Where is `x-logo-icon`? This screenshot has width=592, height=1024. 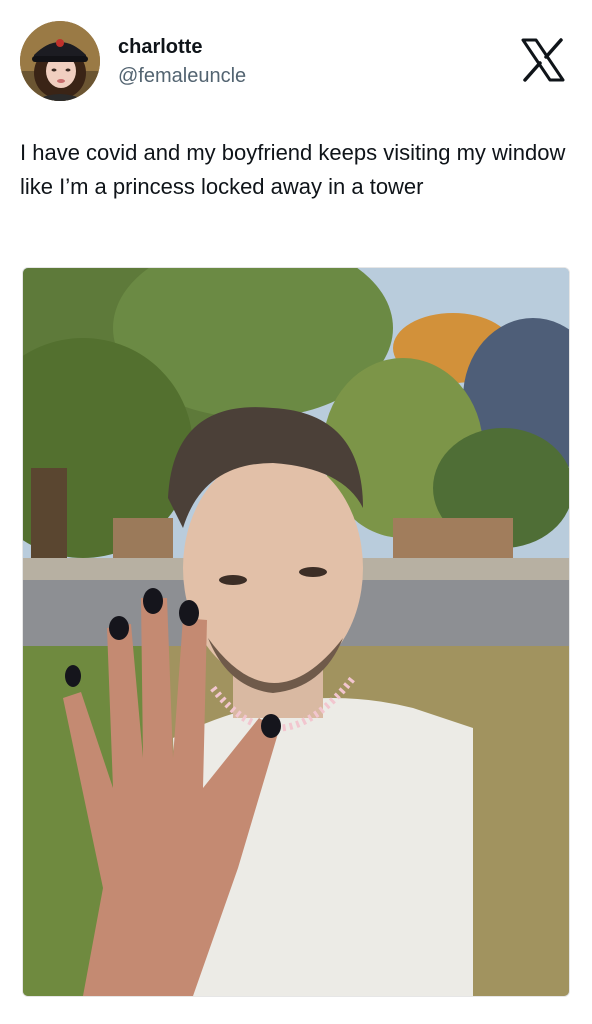 x-logo-icon is located at coordinates (543, 60).